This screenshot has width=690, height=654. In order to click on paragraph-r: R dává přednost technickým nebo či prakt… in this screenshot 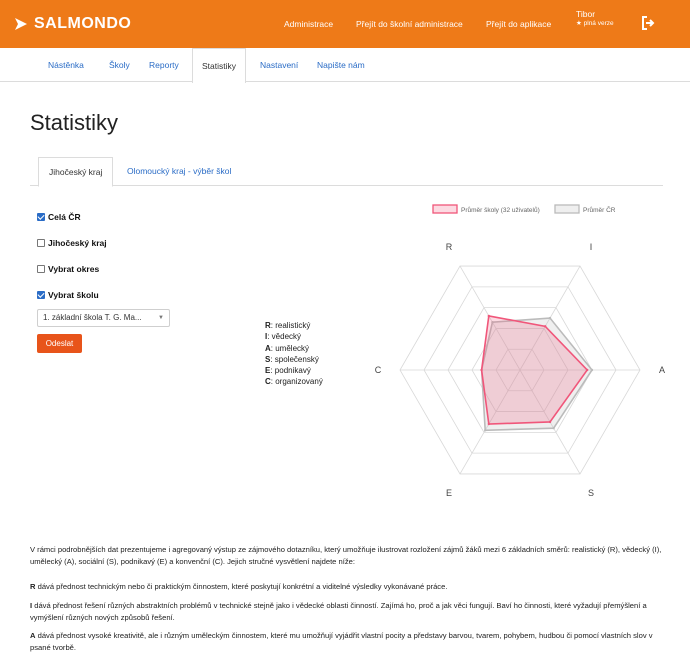, I will do `click(239, 586)`.